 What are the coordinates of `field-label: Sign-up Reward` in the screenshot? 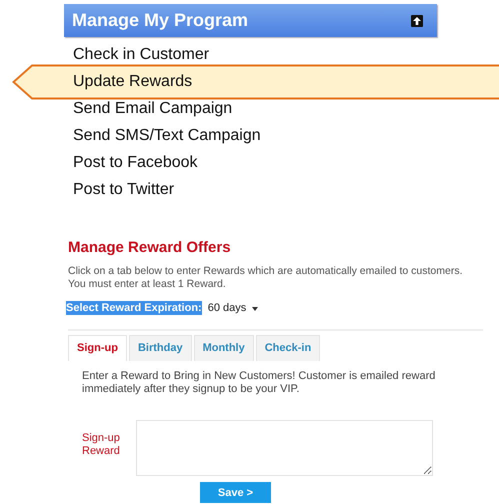 It's located at (101, 445).